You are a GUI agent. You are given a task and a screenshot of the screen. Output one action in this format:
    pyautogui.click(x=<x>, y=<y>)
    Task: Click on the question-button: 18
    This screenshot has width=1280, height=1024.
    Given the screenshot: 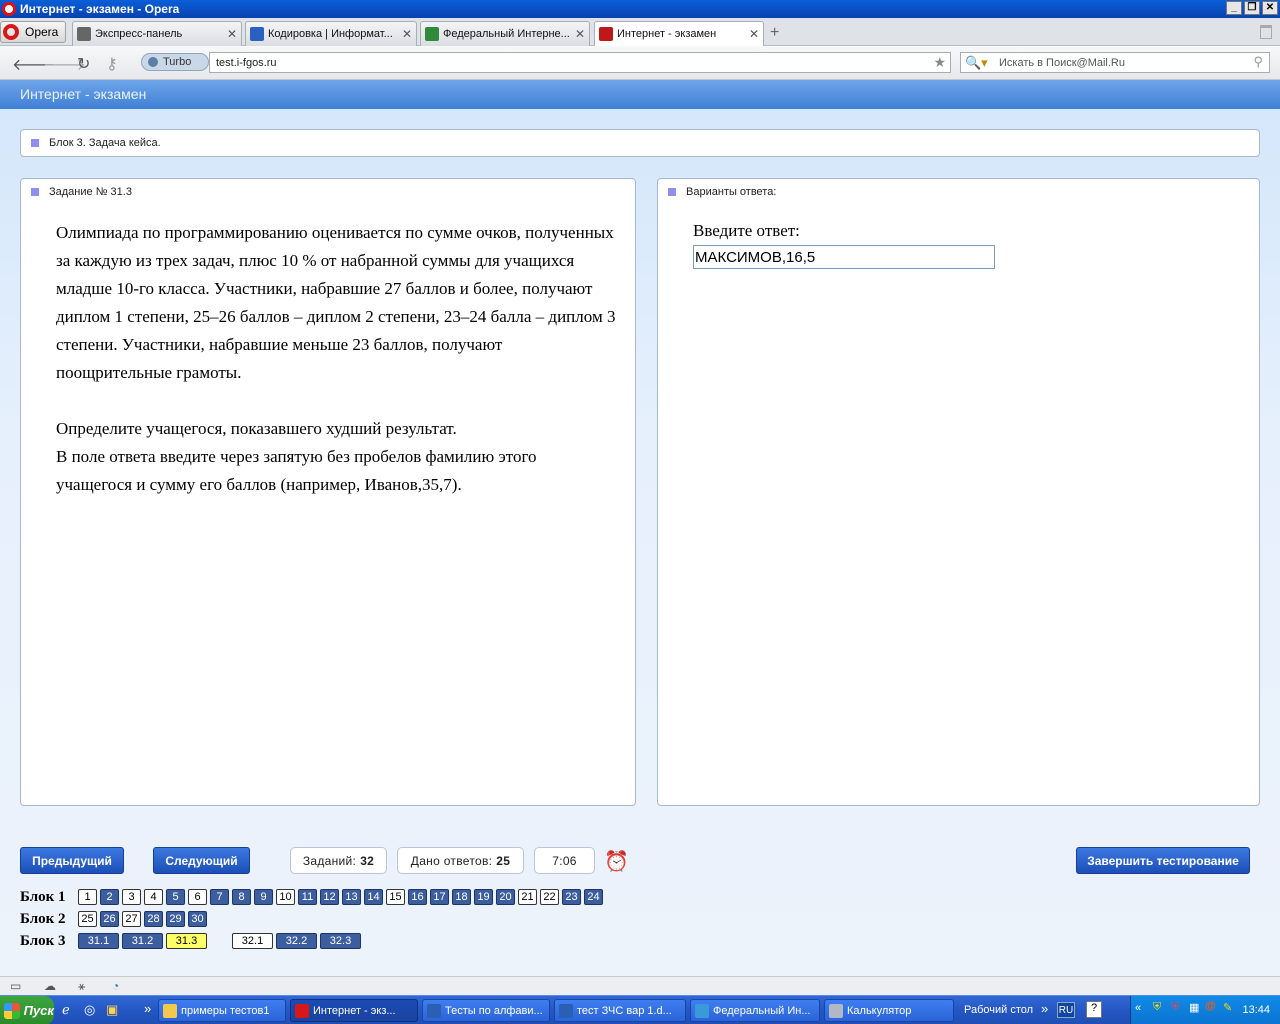 What is the action you would take?
    pyautogui.click(x=461, y=897)
    